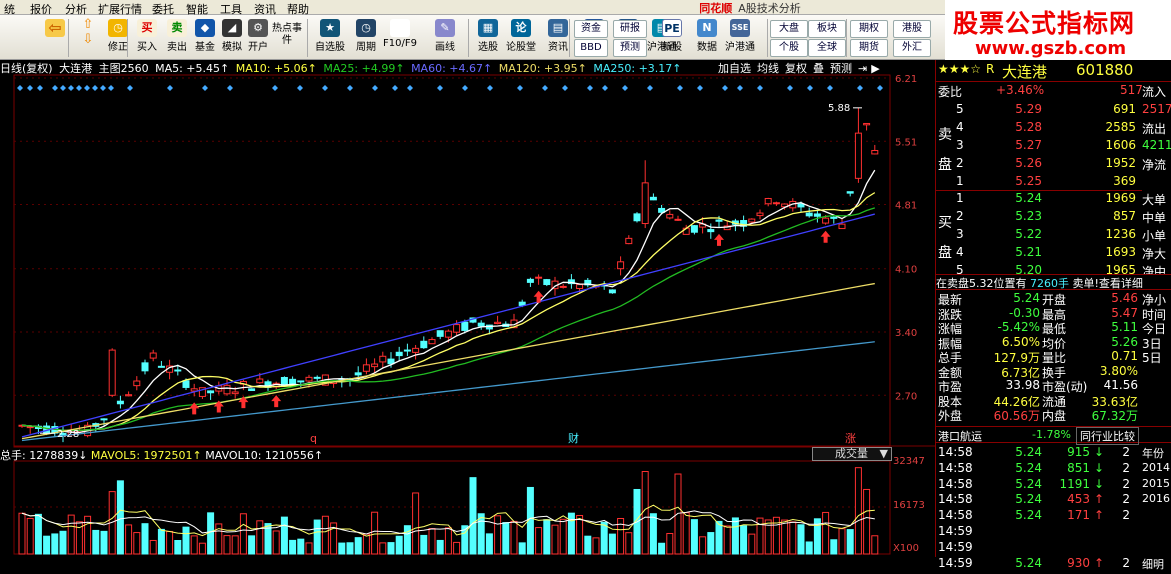  Describe the element at coordinates (287, 38) in the screenshot. I see `toolbar-button-5: 热点事件` at that location.